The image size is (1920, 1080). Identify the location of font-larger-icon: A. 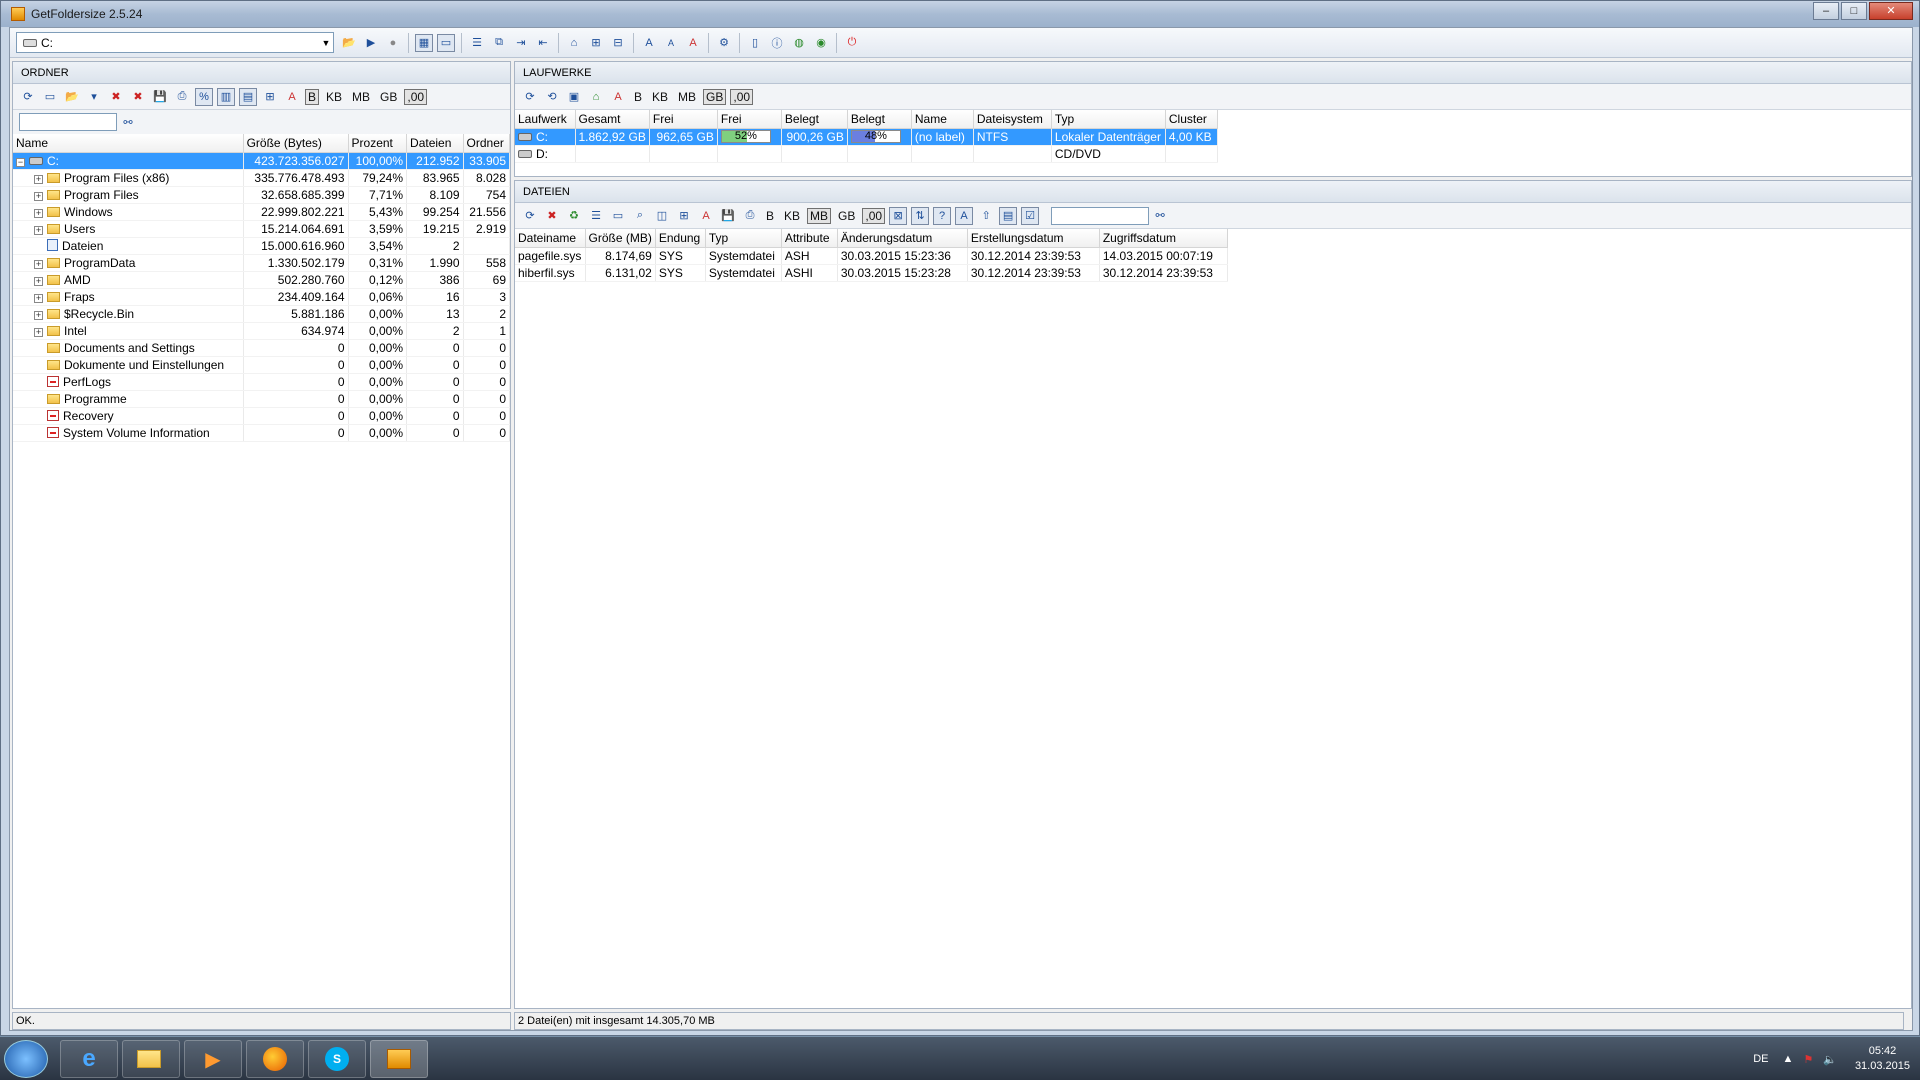
(649, 43).